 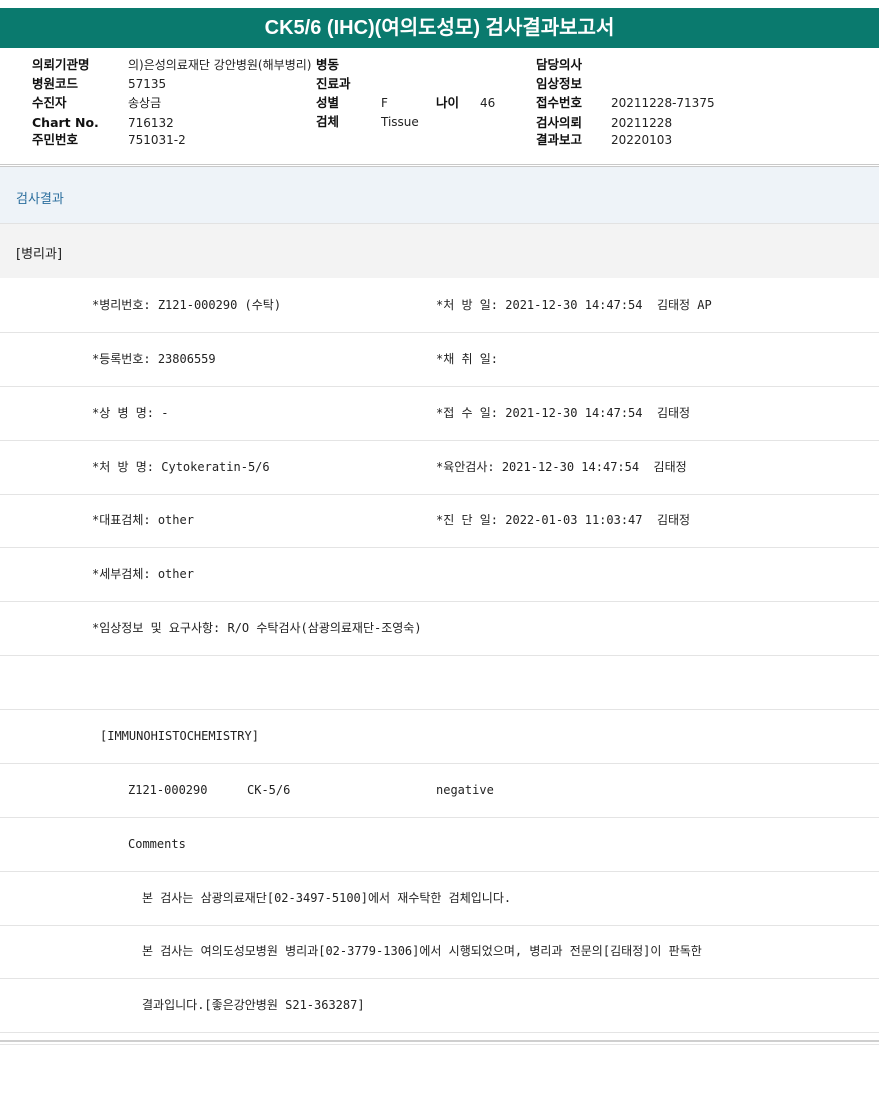 I want to click on detail-left: *임상정보 및 요구사항: R/O 수탁검사(삼광의료재단-조영숙), so click(x=257, y=628).